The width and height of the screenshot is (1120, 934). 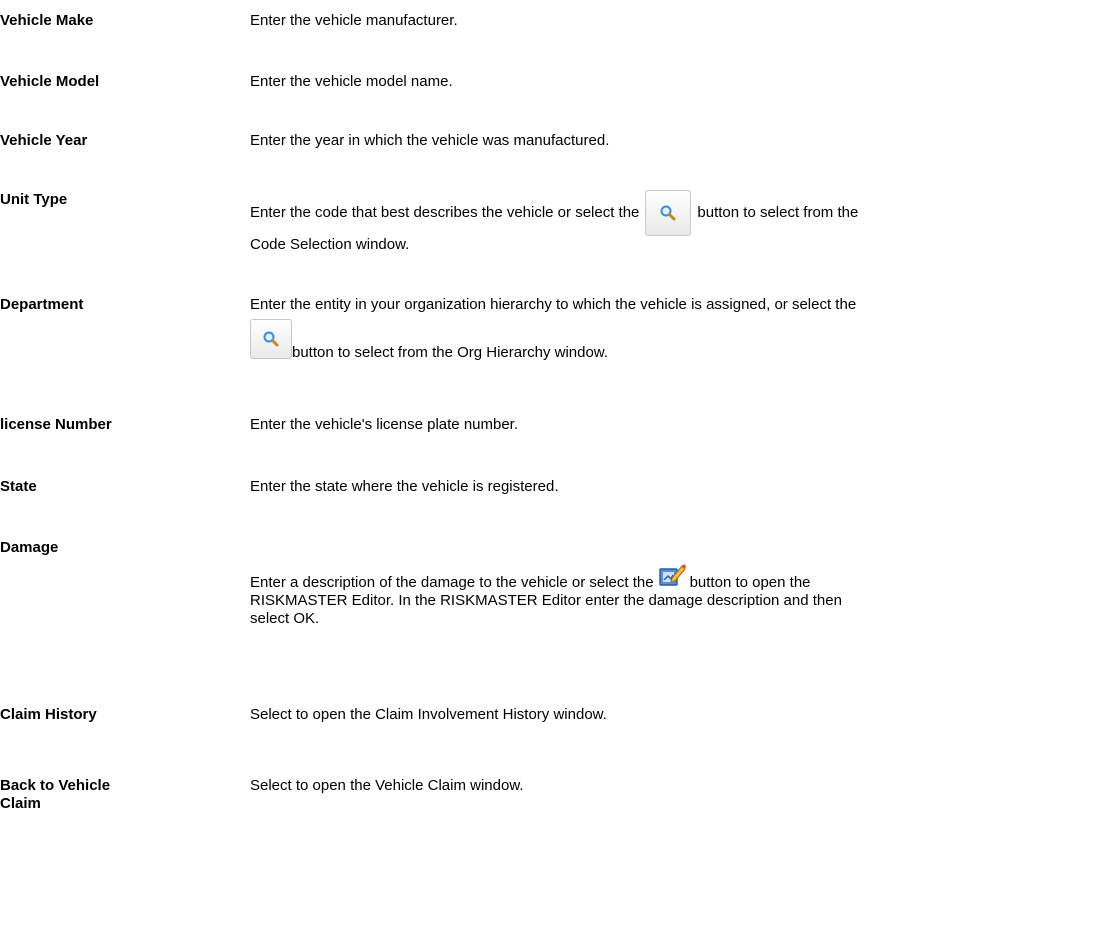 I want to click on editor-icon, so click(x=672, y=575).